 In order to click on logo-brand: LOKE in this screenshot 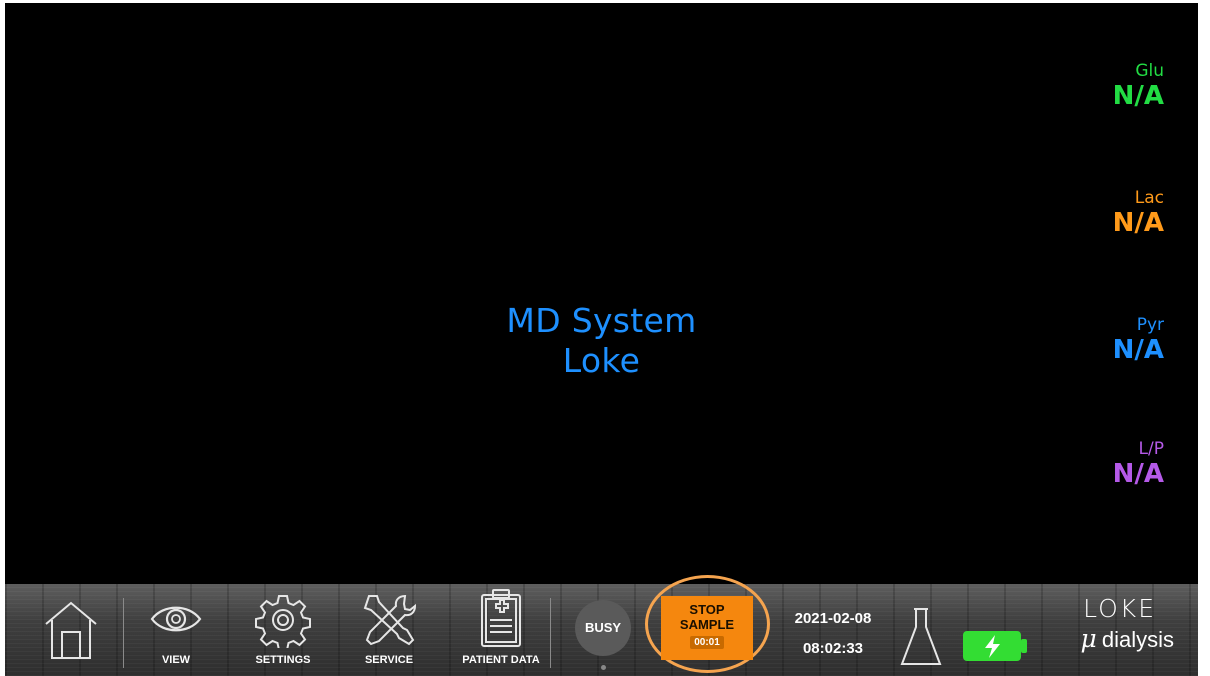, I will do `click(1119, 608)`.